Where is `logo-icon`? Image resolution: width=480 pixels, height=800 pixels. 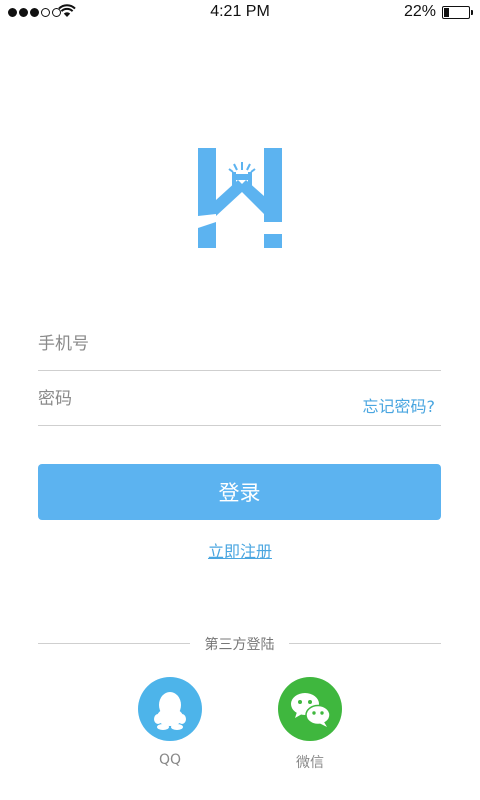 logo-icon is located at coordinates (240, 198).